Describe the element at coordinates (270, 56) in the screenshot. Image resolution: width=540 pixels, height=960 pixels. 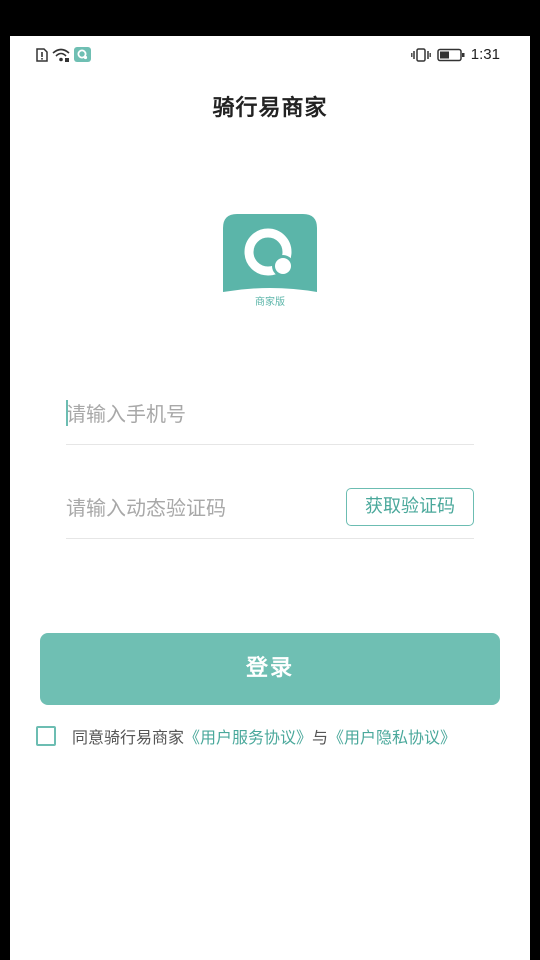
I see `status-bar: 1:31` at that location.